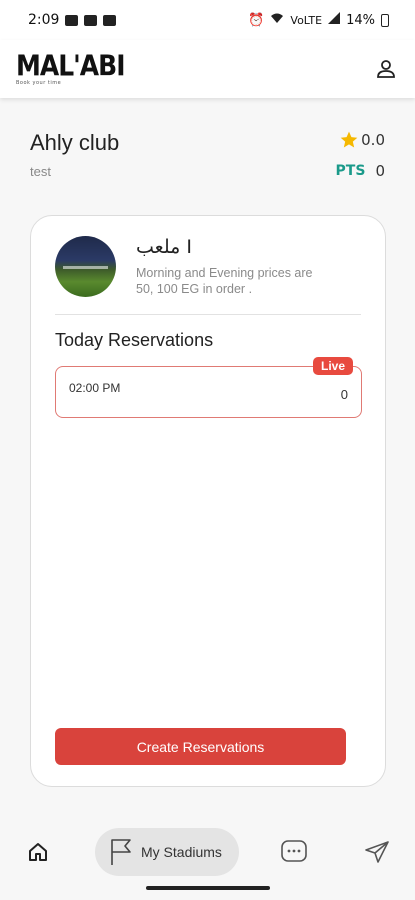 This screenshot has height=900, width=415. Describe the element at coordinates (44, 20) in the screenshot. I see `status-time: 2:09` at that location.